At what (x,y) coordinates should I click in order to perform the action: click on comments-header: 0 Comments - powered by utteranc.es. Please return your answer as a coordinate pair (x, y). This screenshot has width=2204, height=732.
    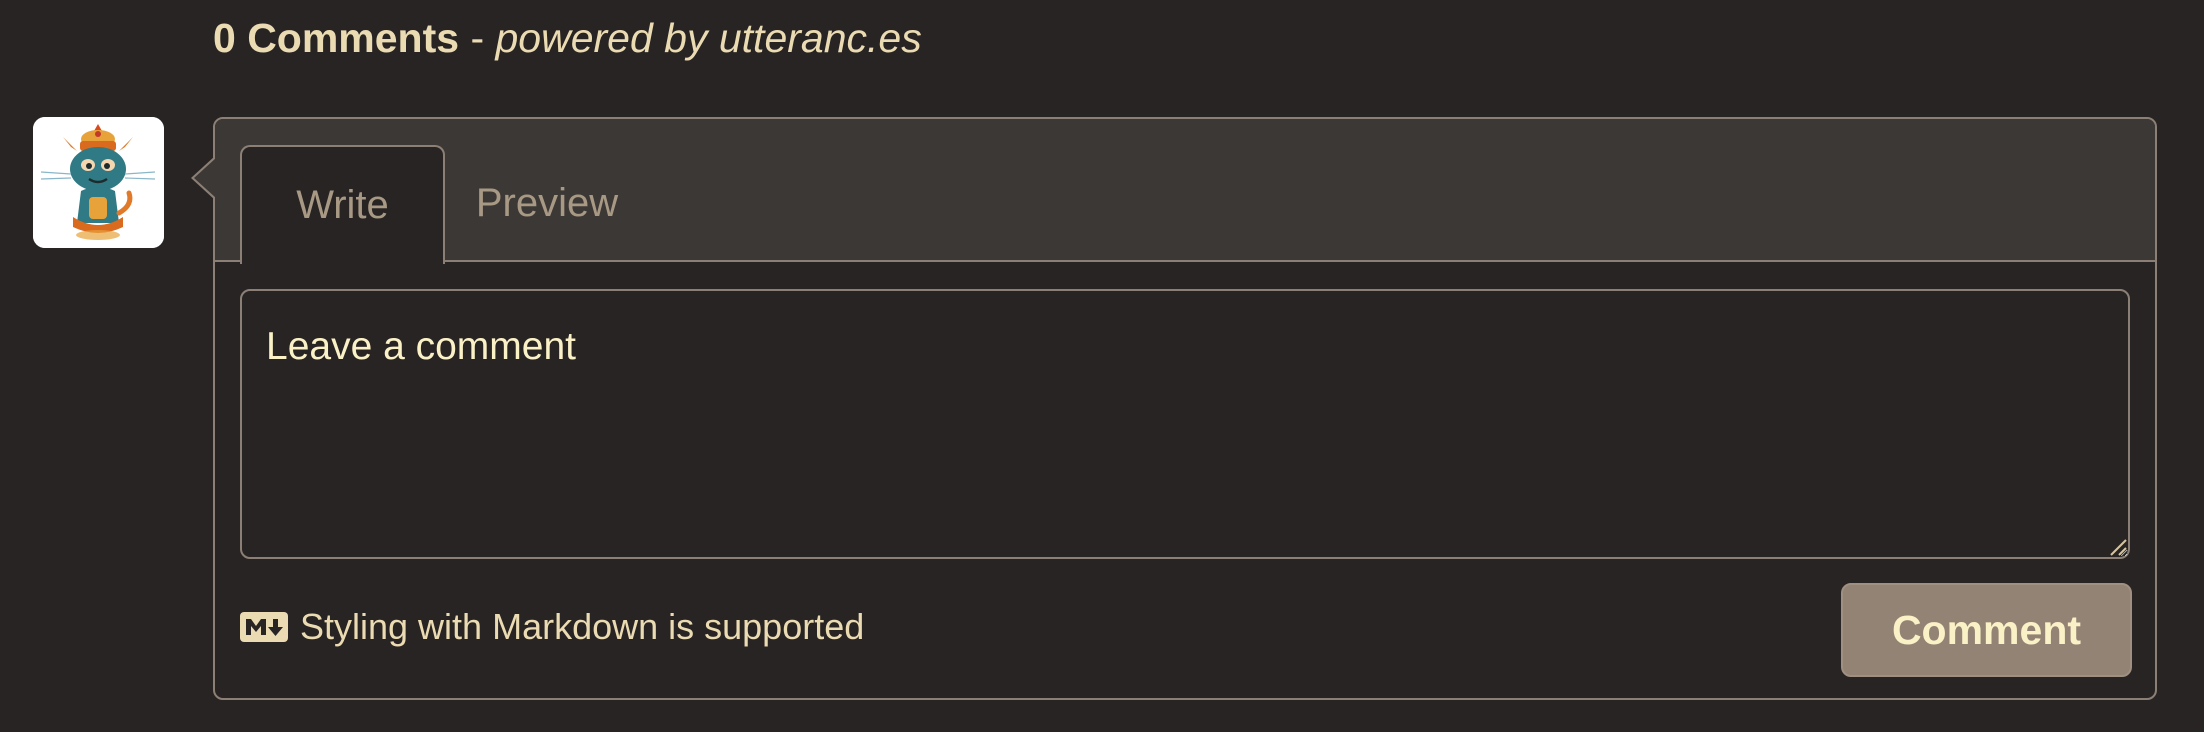
    Looking at the image, I should click on (567, 38).